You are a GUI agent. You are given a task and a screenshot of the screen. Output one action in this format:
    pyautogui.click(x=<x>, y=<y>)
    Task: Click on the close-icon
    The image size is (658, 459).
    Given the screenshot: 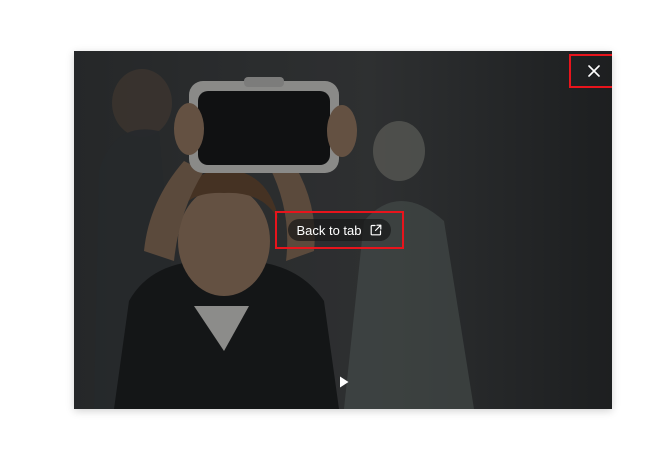 What is the action you would take?
    pyautogui.click(x=594, y=71)
    